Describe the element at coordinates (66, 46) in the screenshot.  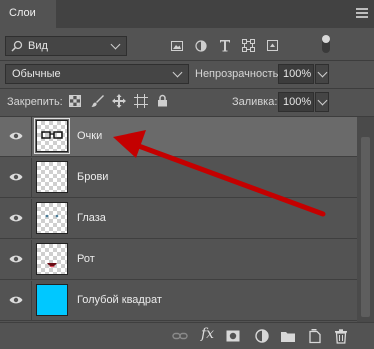
I see `filter-kind-select: Вид` at that location.